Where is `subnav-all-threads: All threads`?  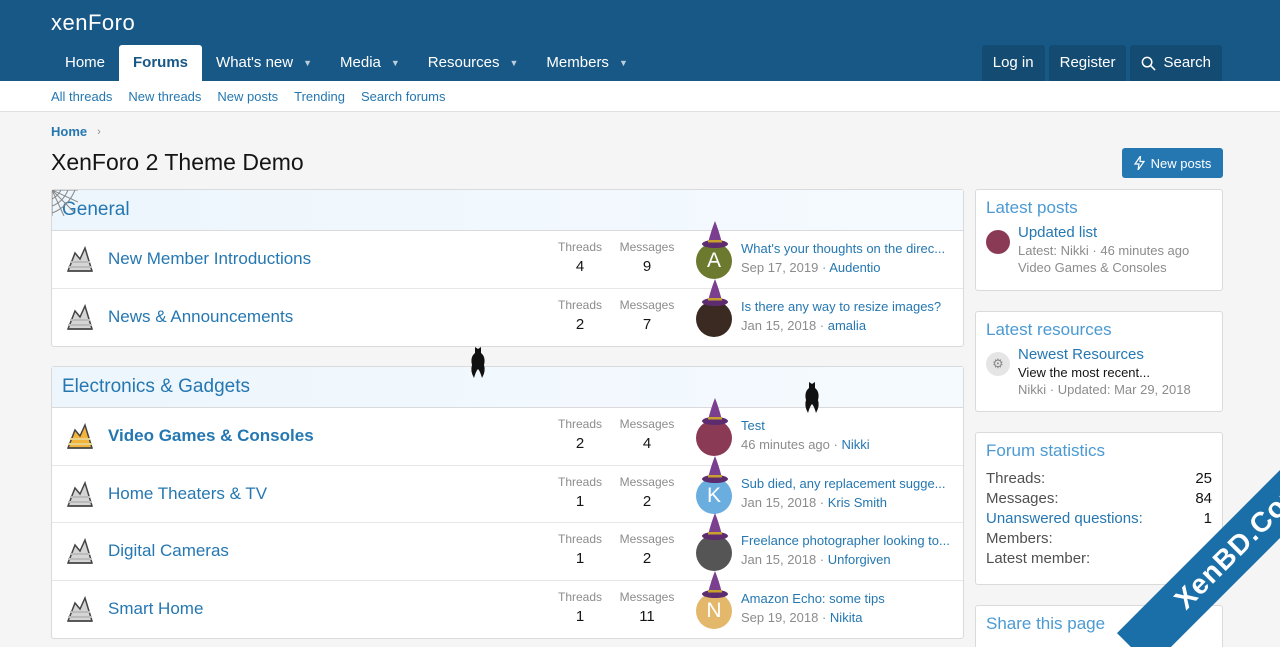 subnav-all-threads: All threads is located at coordinates (81, 96).